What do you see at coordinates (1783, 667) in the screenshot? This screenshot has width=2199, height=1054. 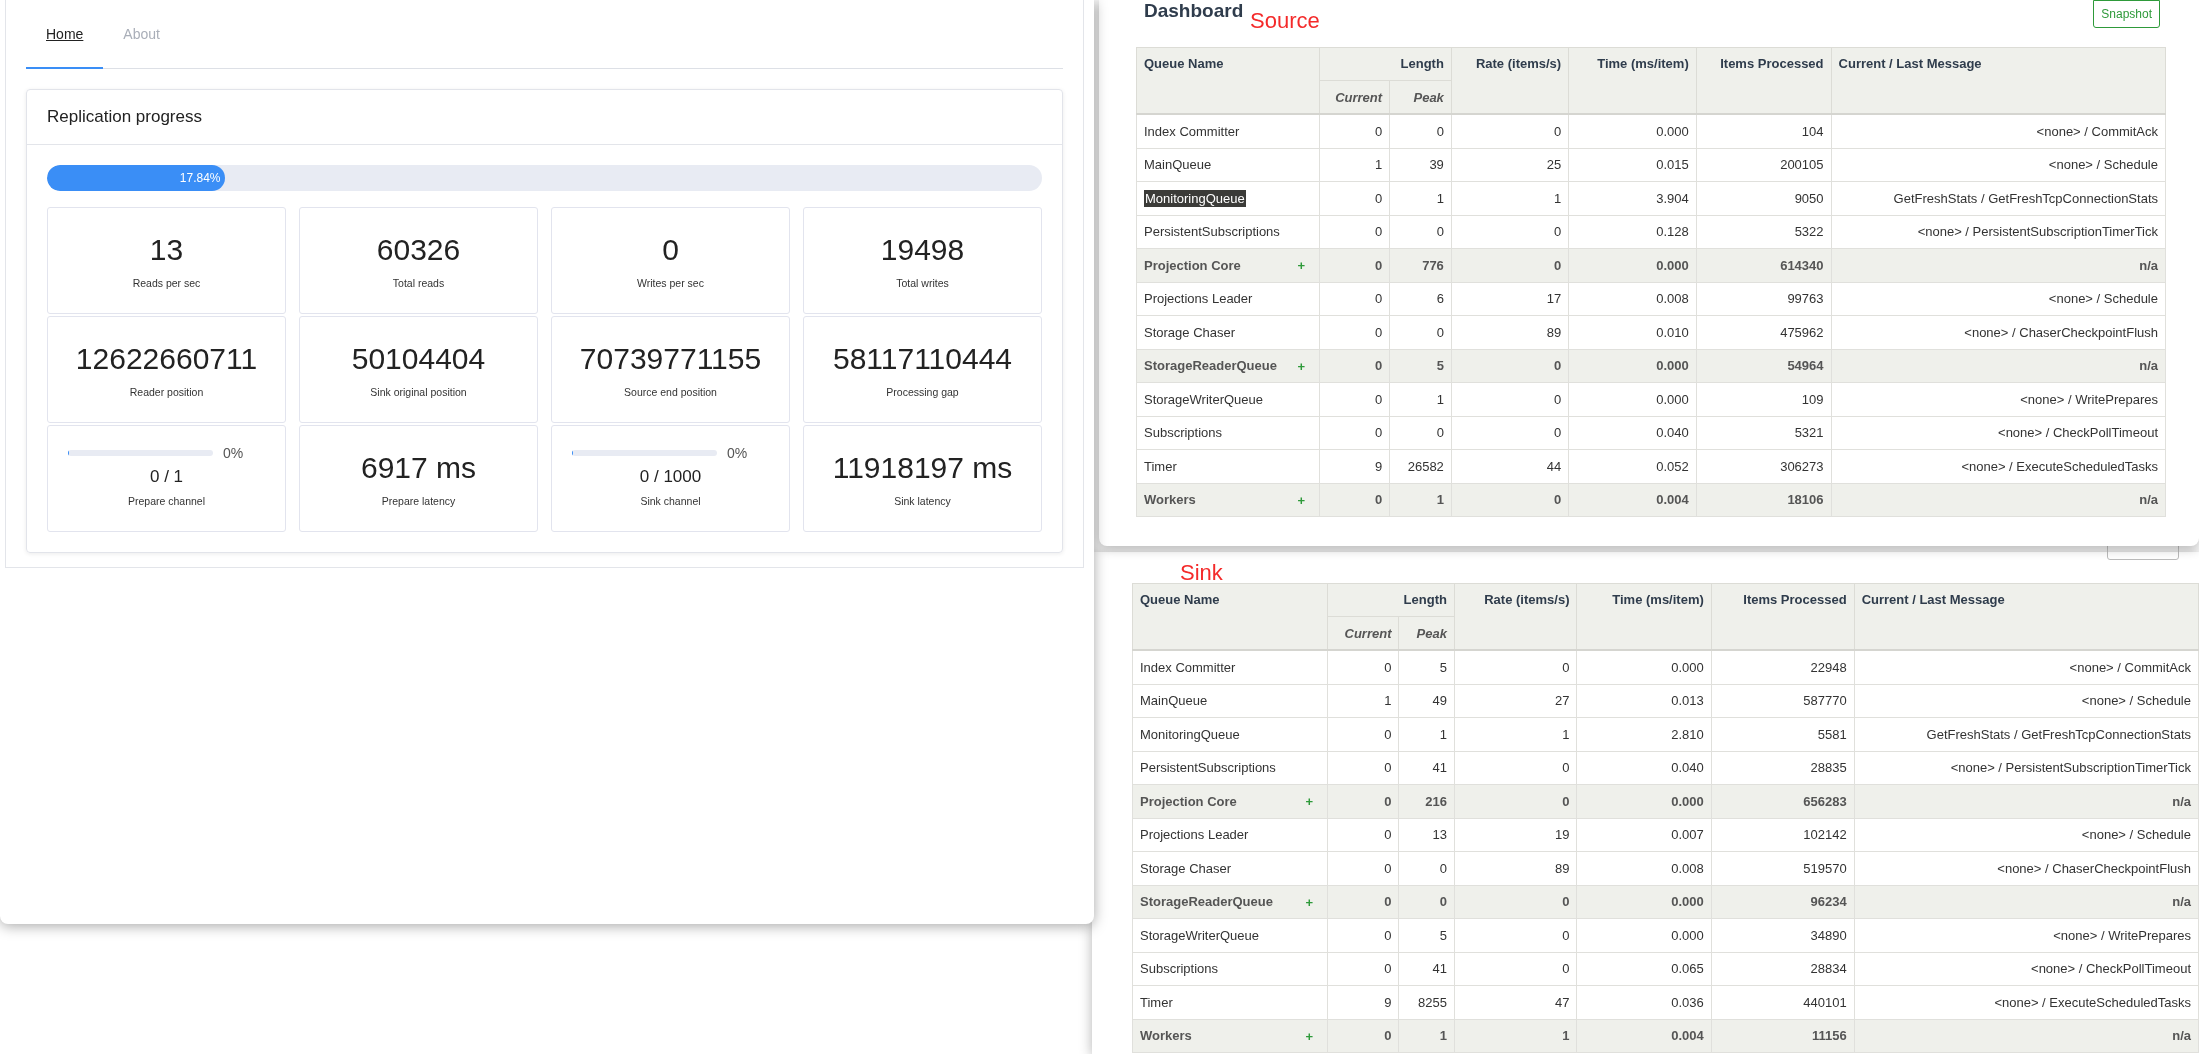 I see `table-cell: 22948` at bounding box center [1783, 667].